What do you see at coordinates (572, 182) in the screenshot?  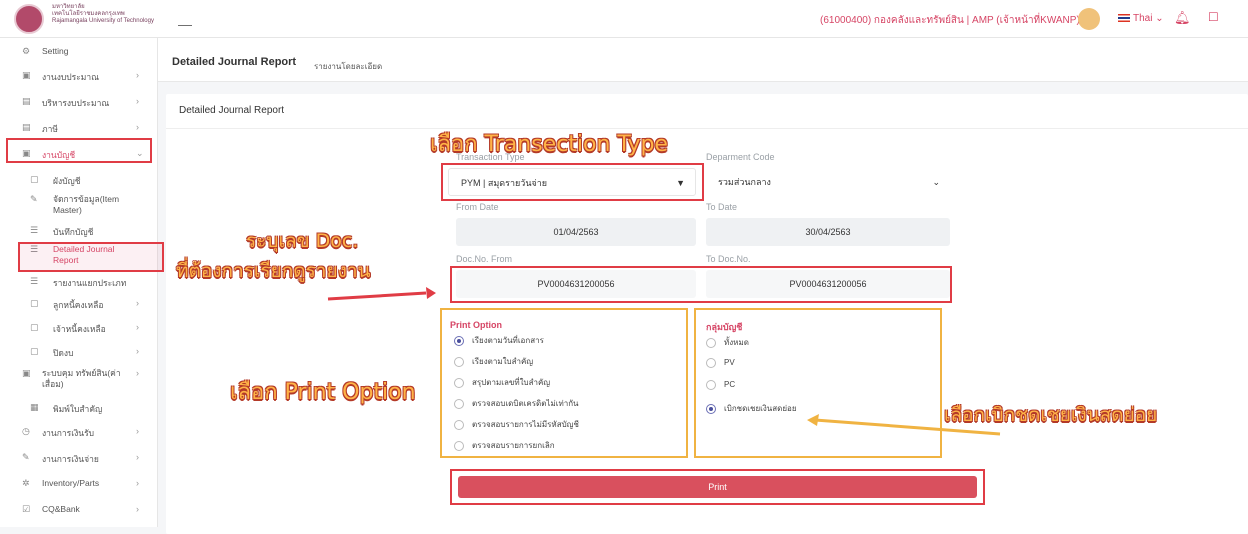 I see `highlight-transaction-type` at bounding box center [572, 182].